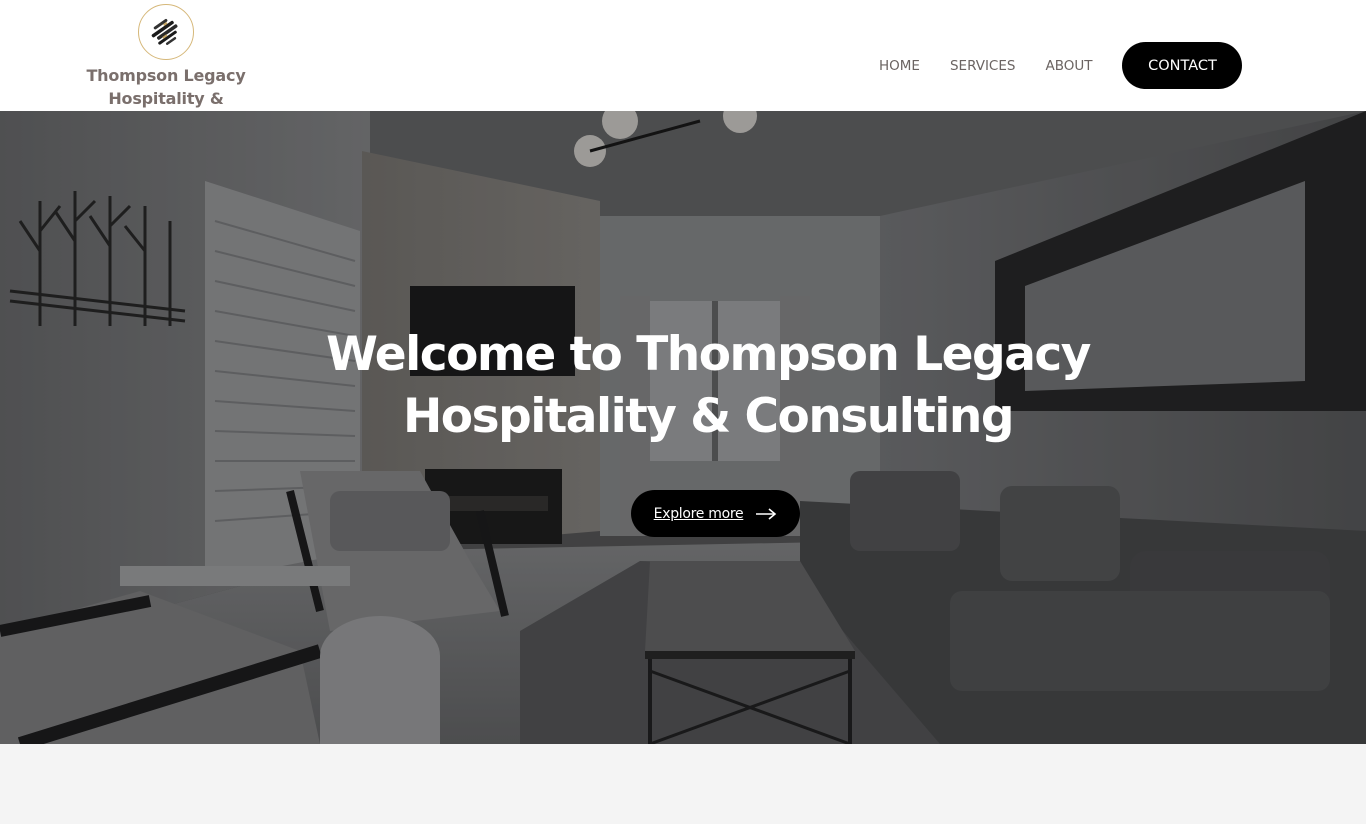  What do you see at coordinates (1182, 65) in the screenshot?
I see `contact-button: CONTACT` at bounding box center [1182, 65].